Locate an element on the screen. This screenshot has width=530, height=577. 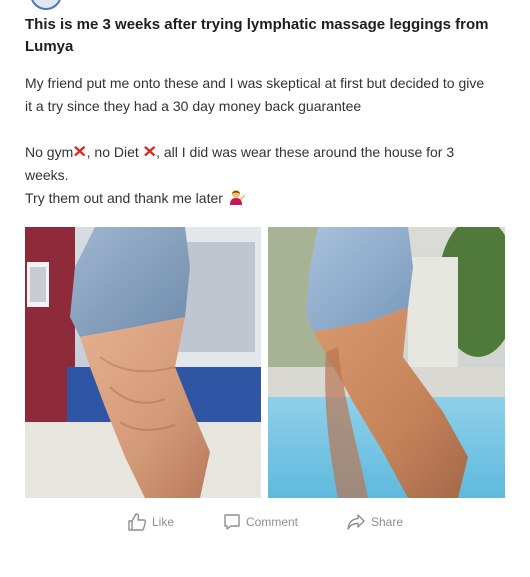
share-button: Share is located at coordinates (374, 522).